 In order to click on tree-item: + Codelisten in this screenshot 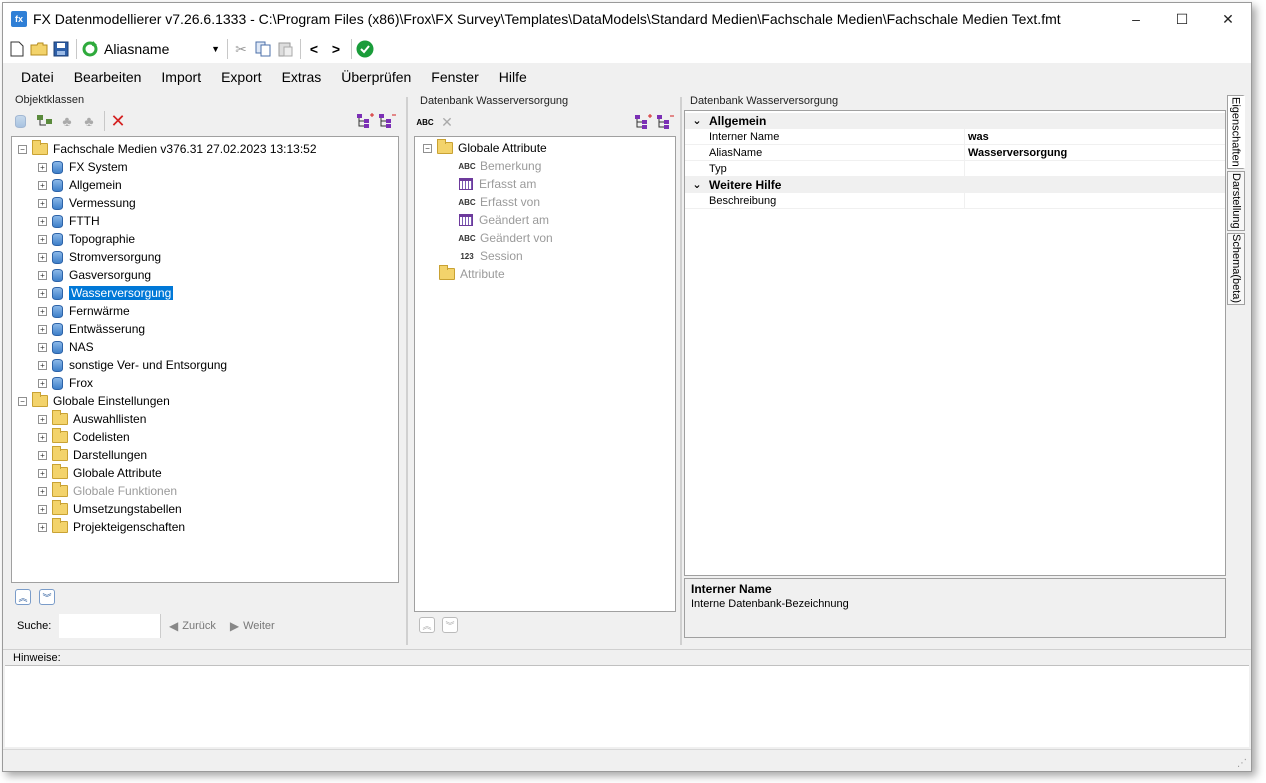, I will do `click(84, 437)`.